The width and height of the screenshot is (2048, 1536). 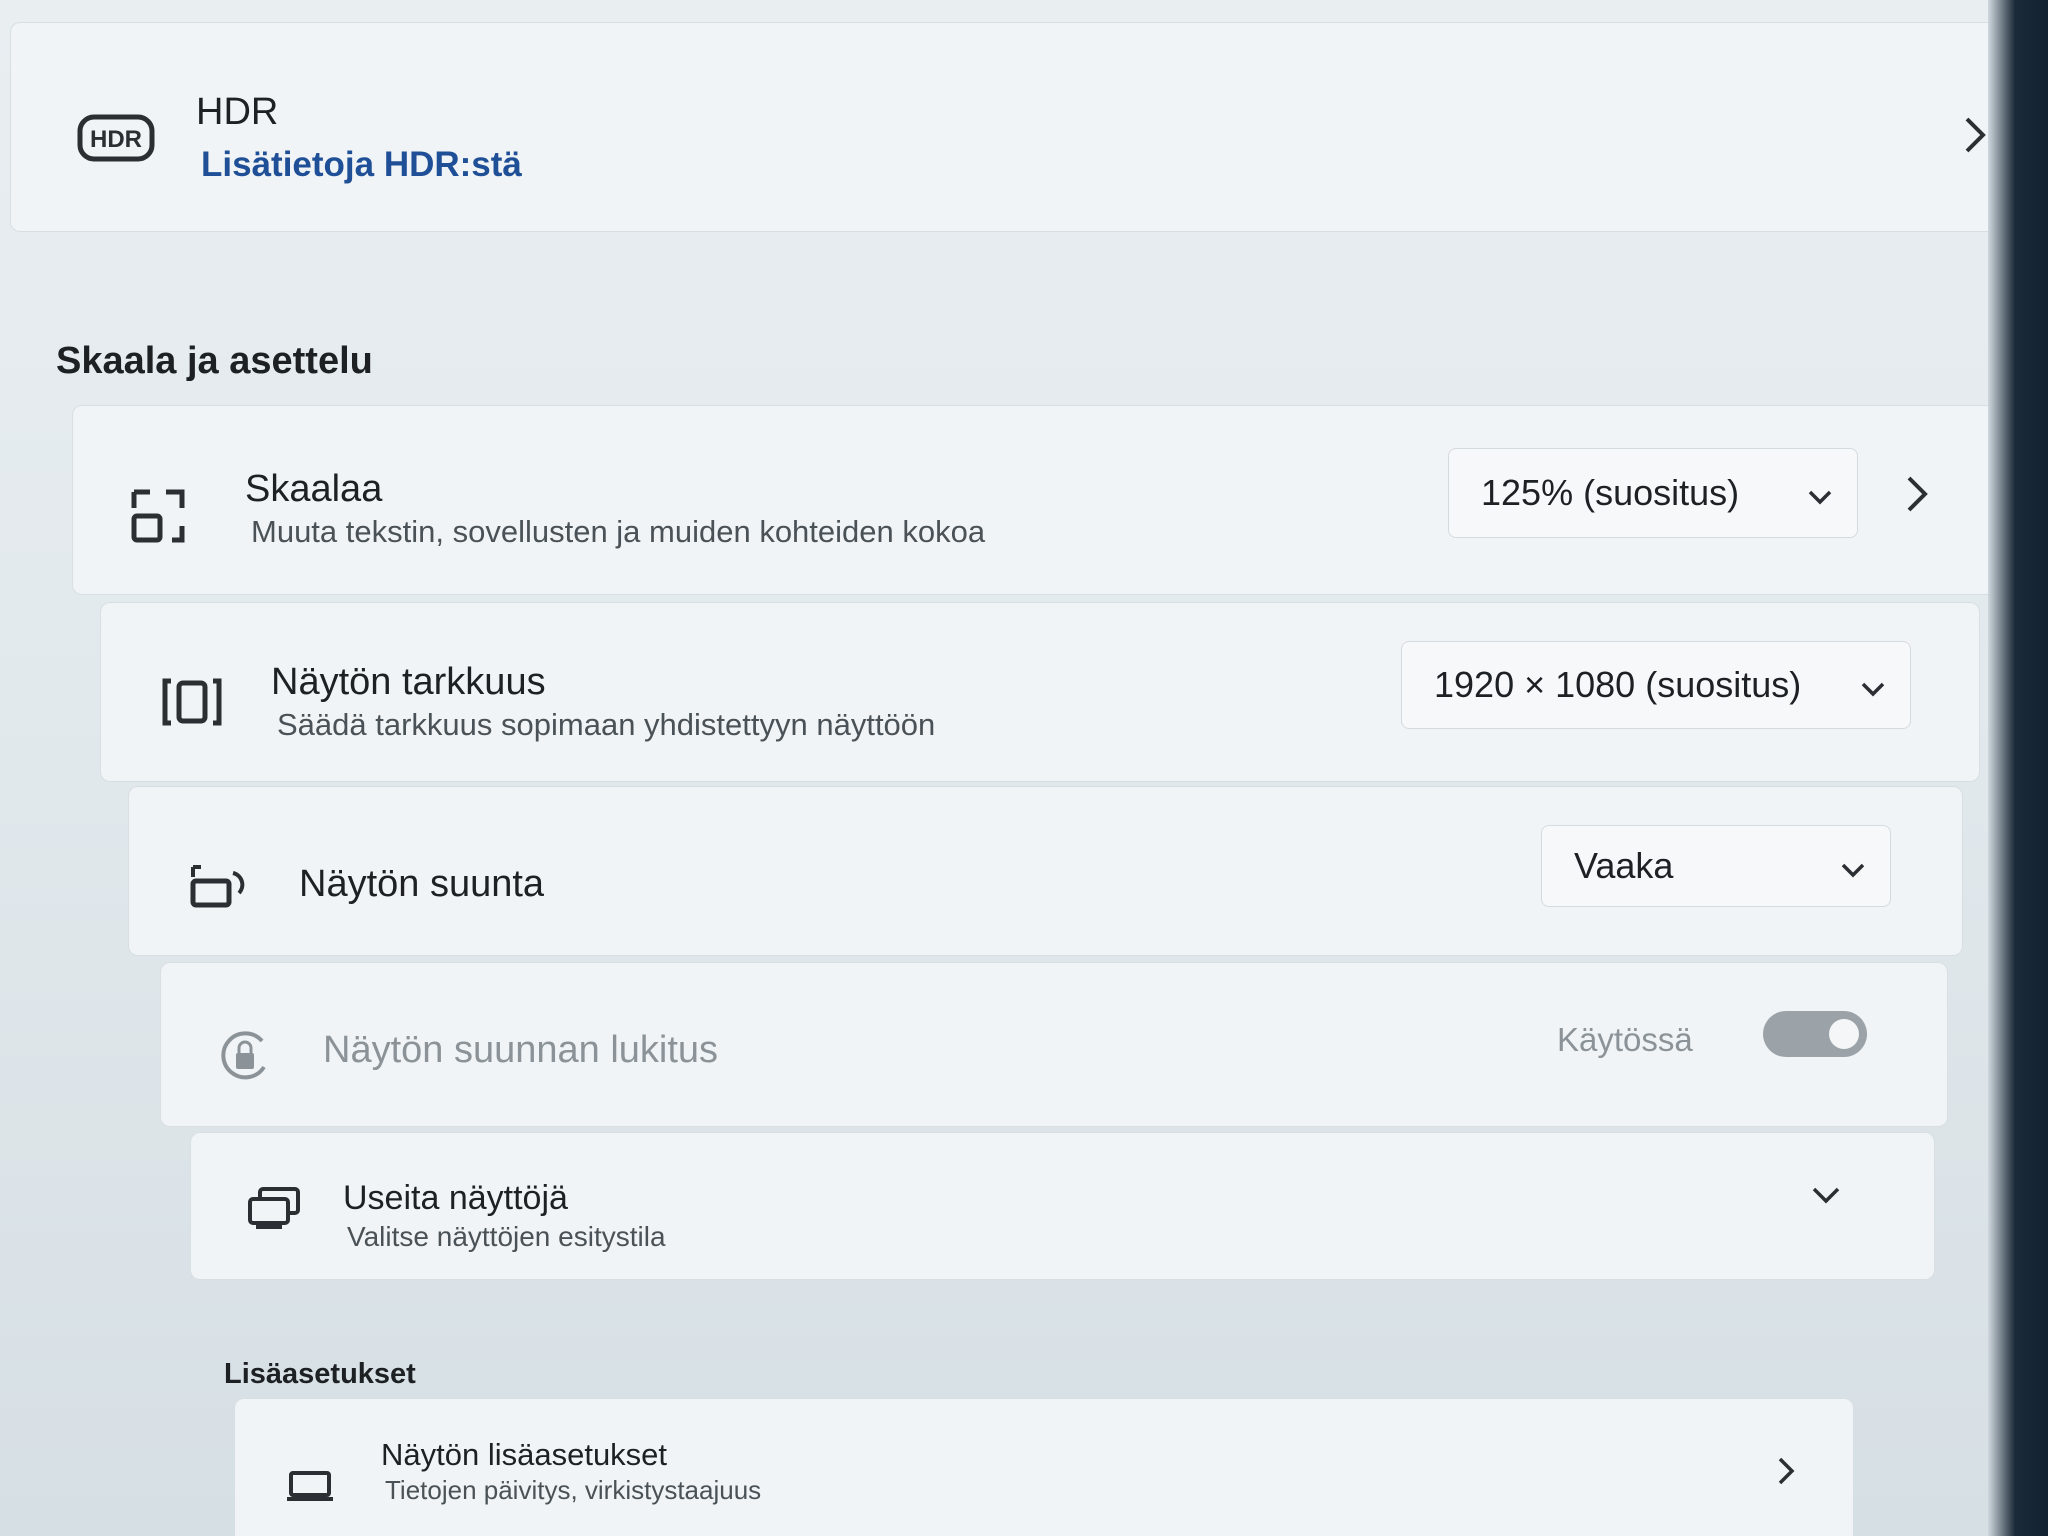 What do you see at coordinates (408, 682) in the screenshot?
I see `resolution-title: Näytön tarkkuus` at bounding box center [408, 682].